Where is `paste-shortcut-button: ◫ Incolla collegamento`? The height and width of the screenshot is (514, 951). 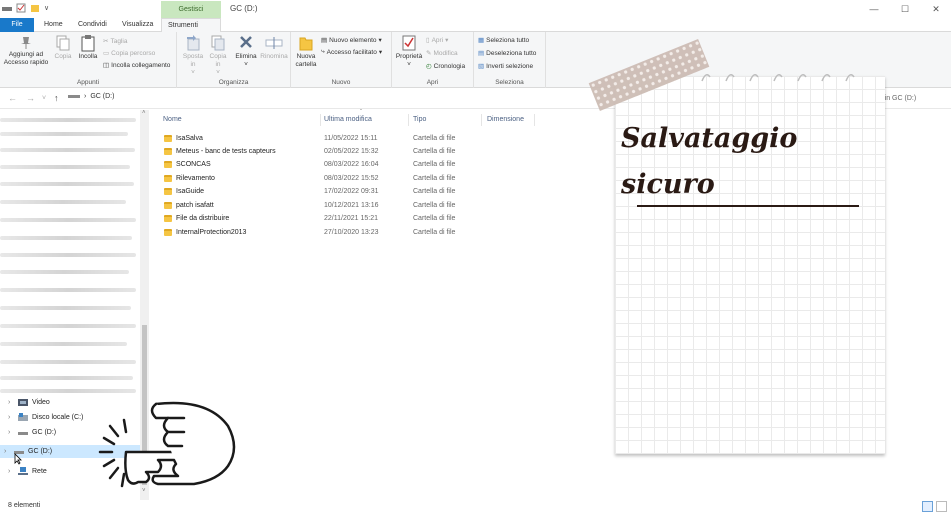
paste-shortcut-button: ◫ Incolla collegamento is located at coordinates (137, 65).